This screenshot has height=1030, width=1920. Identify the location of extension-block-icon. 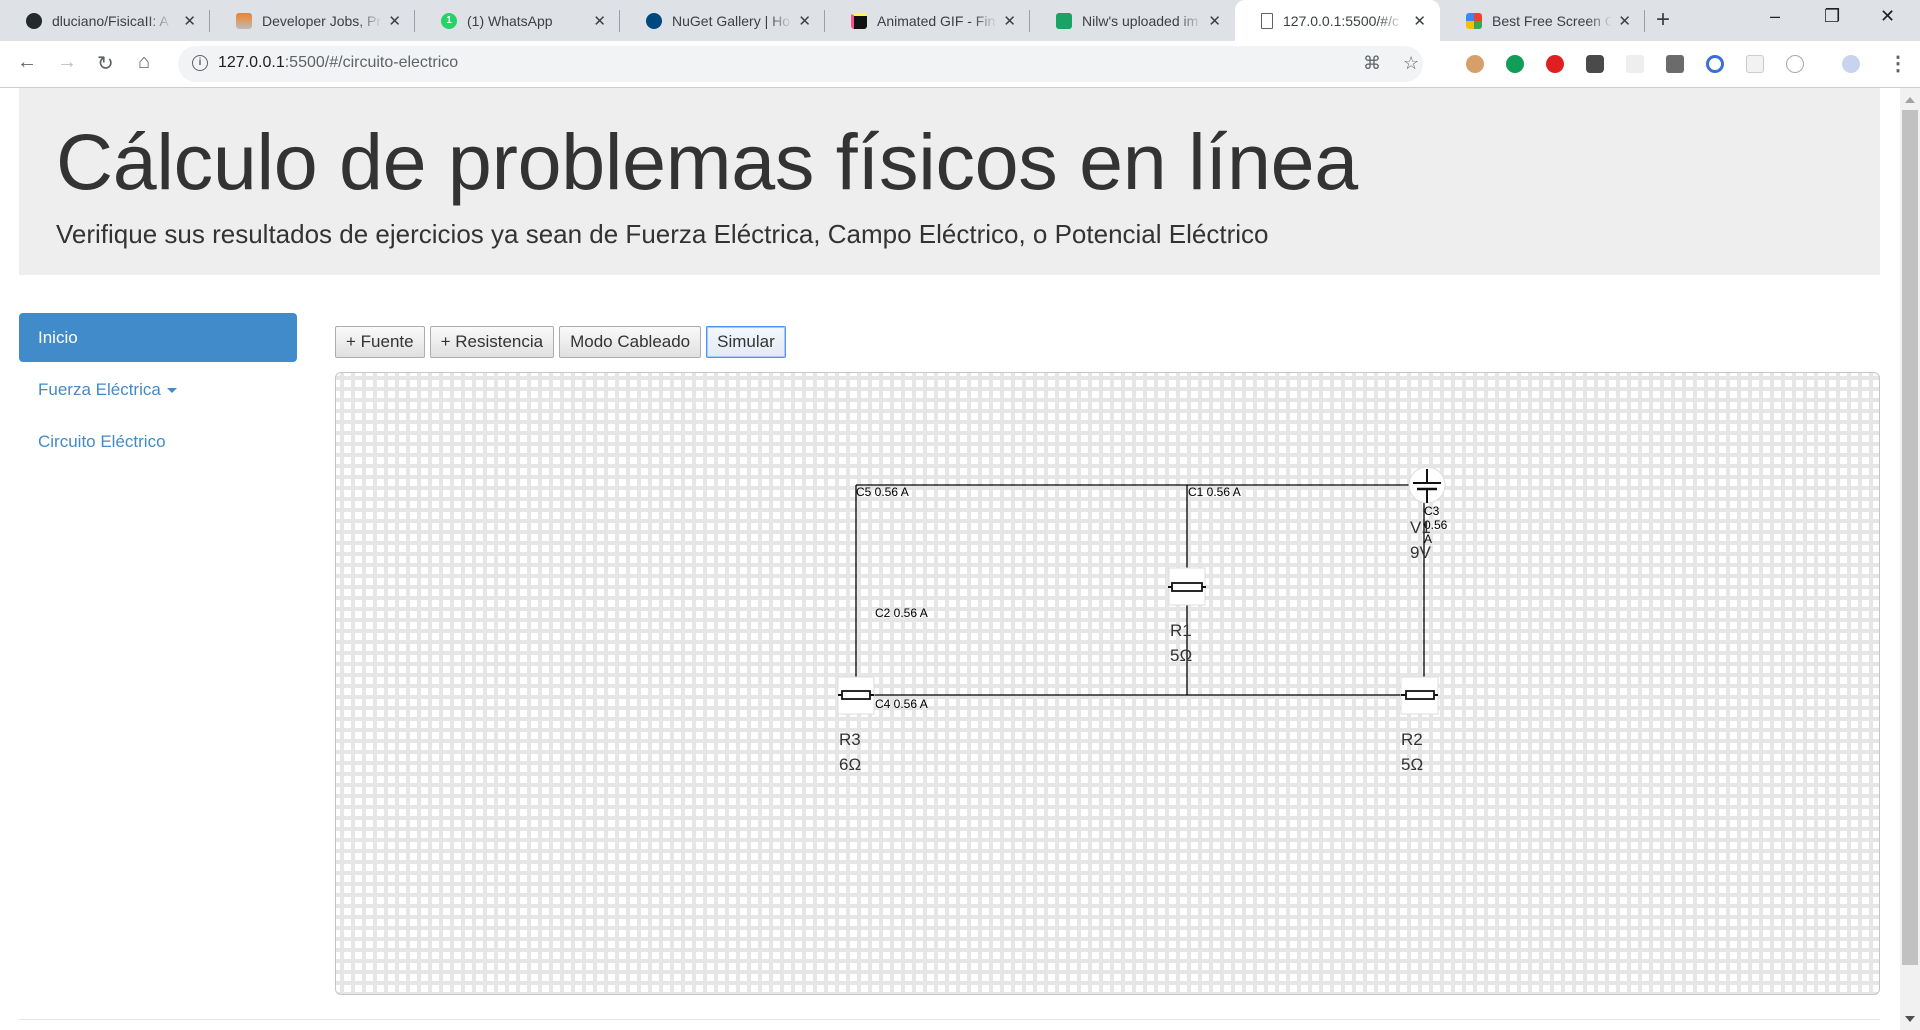
(1715, 64).